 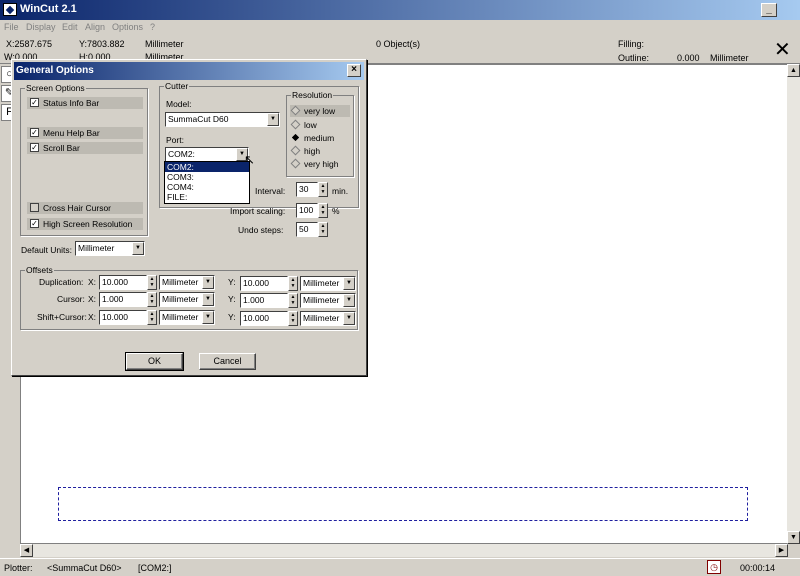 I want to click on cross-hair-cursor-checkbox: Cross Hair Cursor, so click(x=85, y=208).